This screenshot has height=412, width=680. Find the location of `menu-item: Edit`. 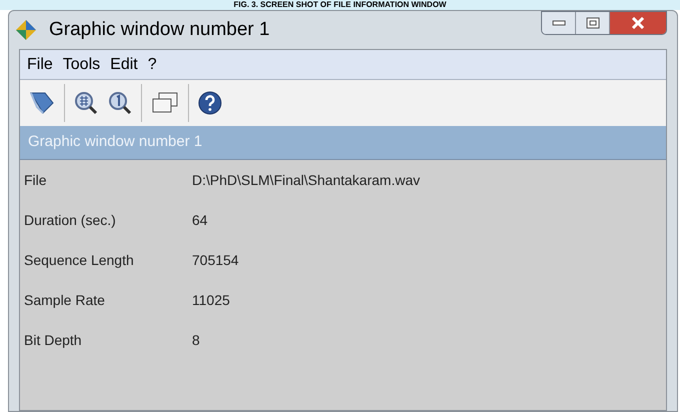

menu-item: Edit is located at coordinates (124, 64).